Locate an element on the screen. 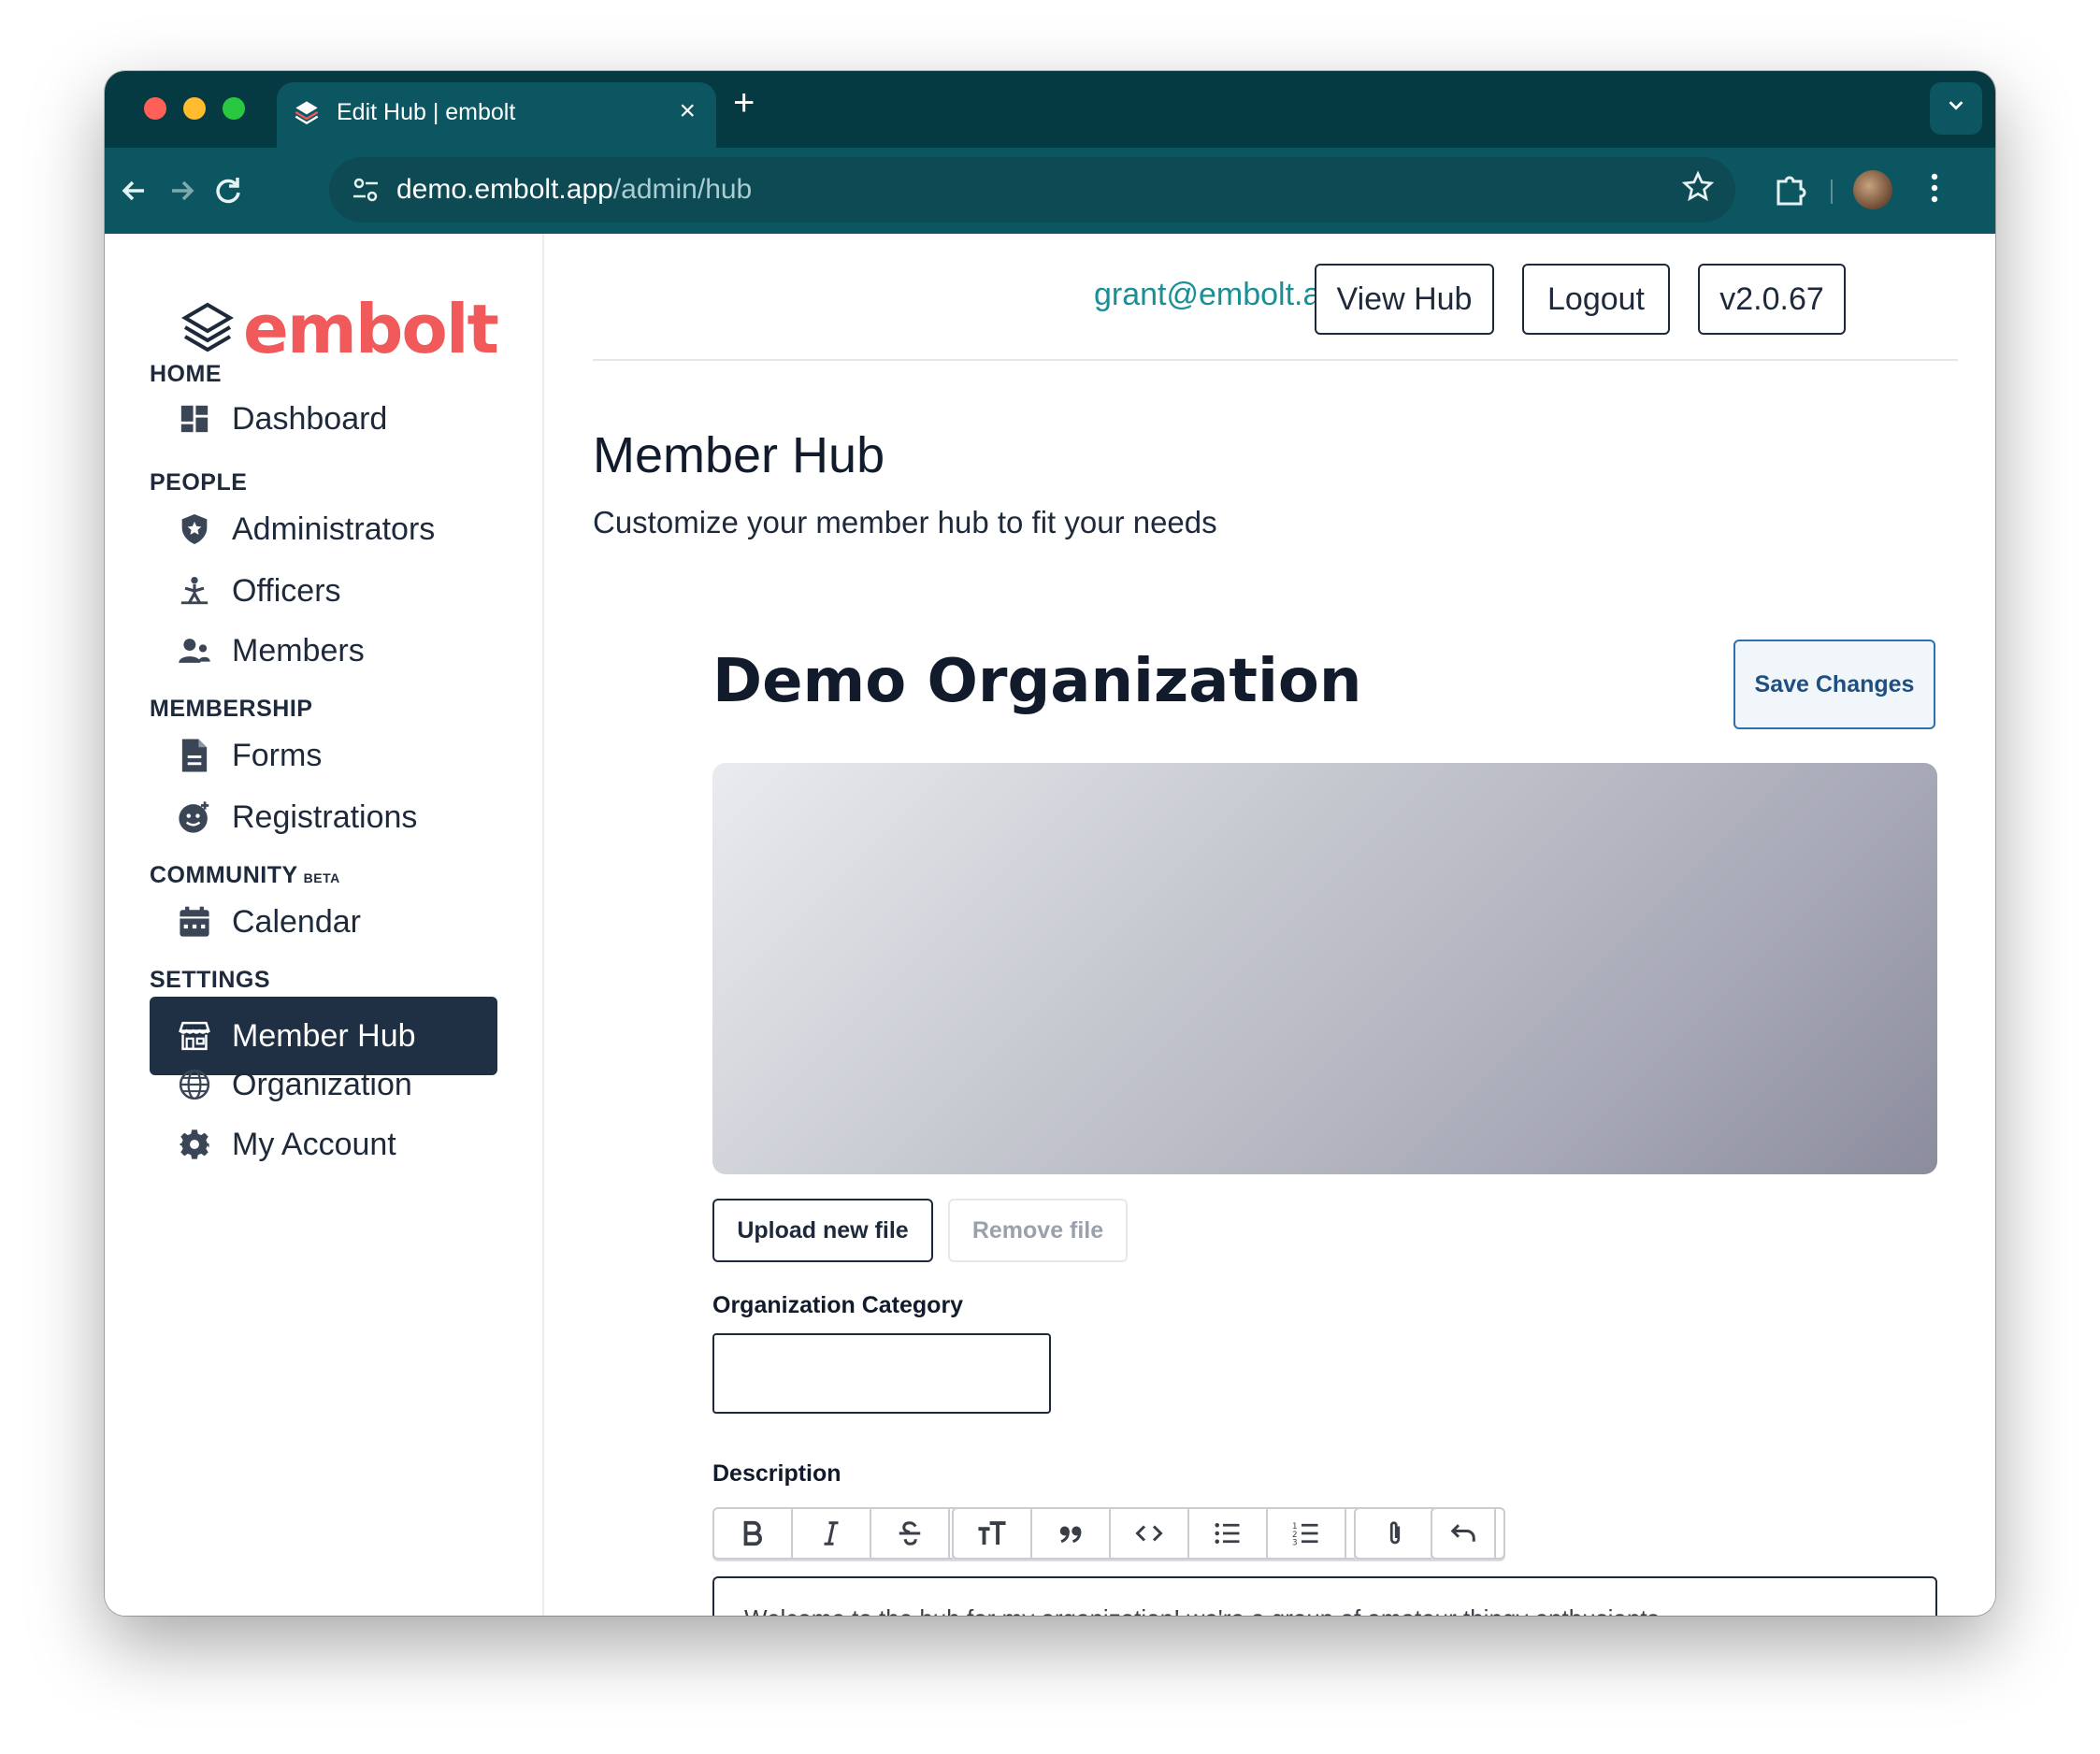 This screenshot has width=2100, height=1754. bold-button is located at coordinates (753, 1533).